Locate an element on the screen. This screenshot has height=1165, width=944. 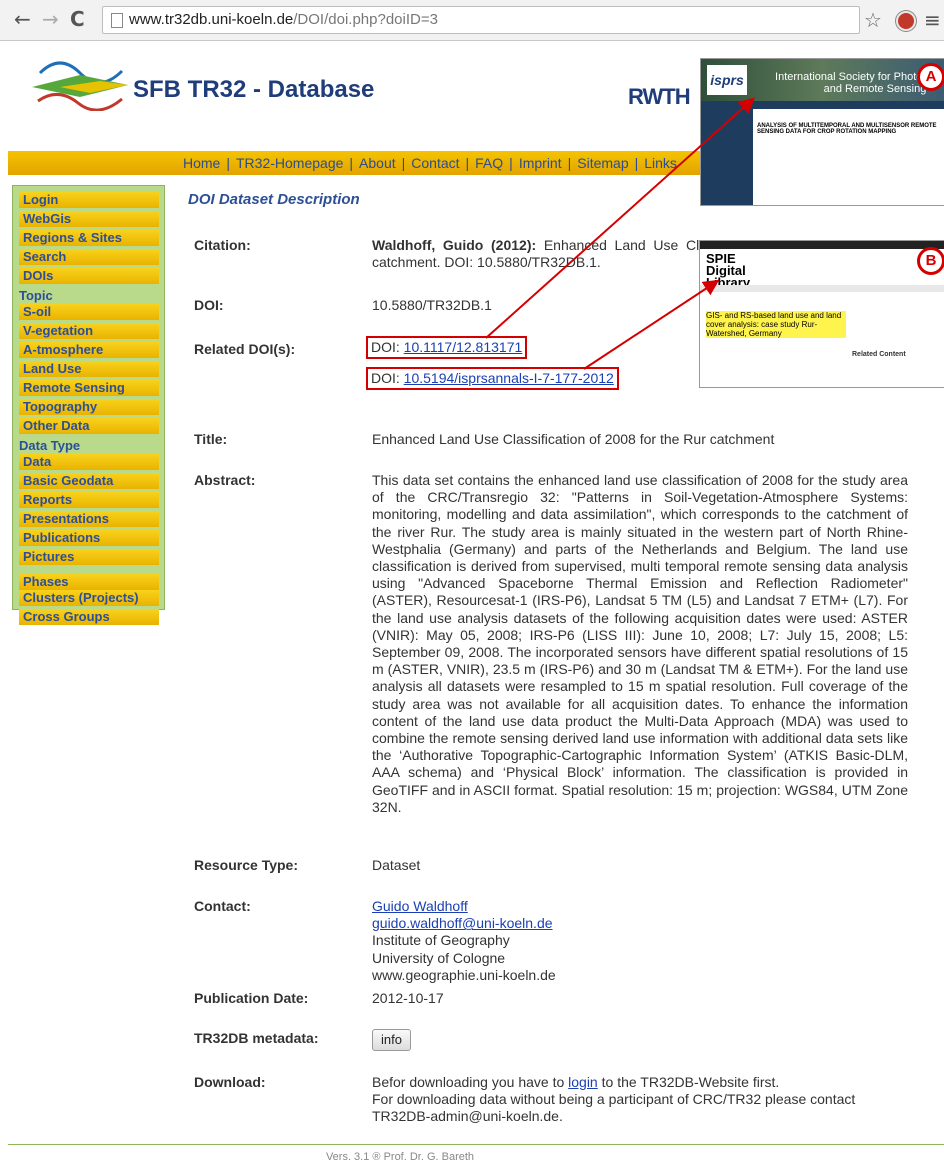
connector-arrows is located at coordinates (620, 233).